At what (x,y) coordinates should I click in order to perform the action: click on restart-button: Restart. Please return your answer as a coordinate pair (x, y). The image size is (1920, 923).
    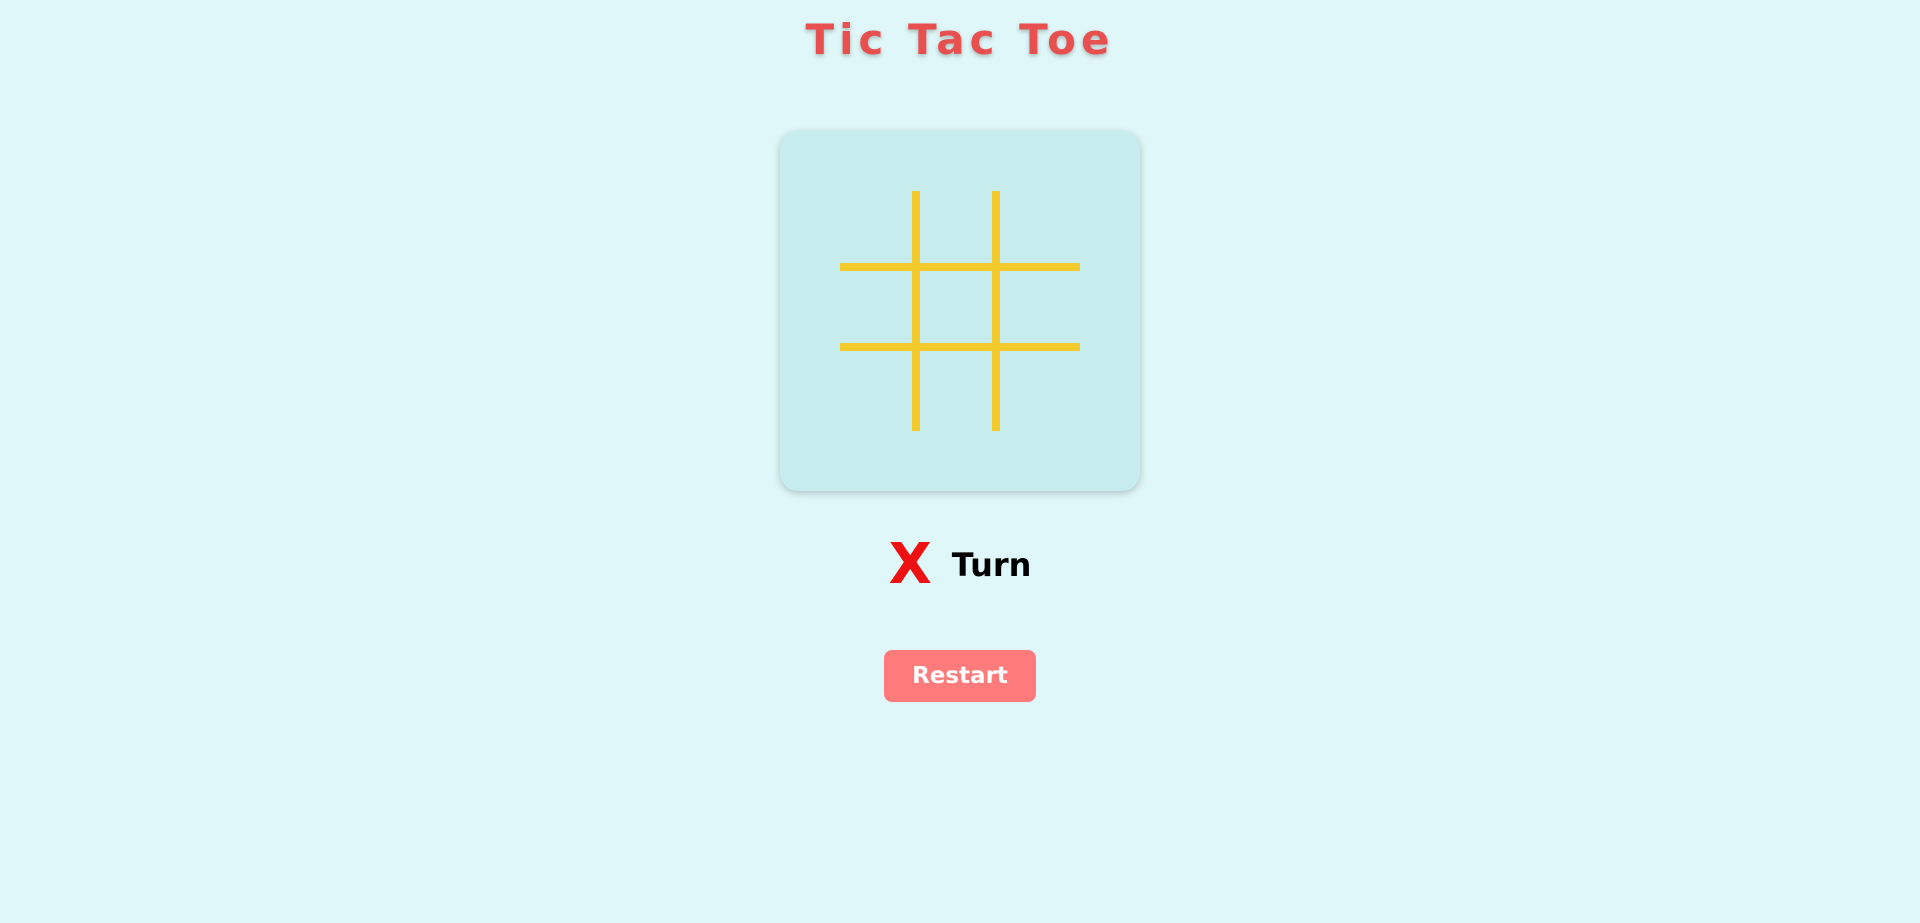
    Looking at the image, I should click on (960, 676).